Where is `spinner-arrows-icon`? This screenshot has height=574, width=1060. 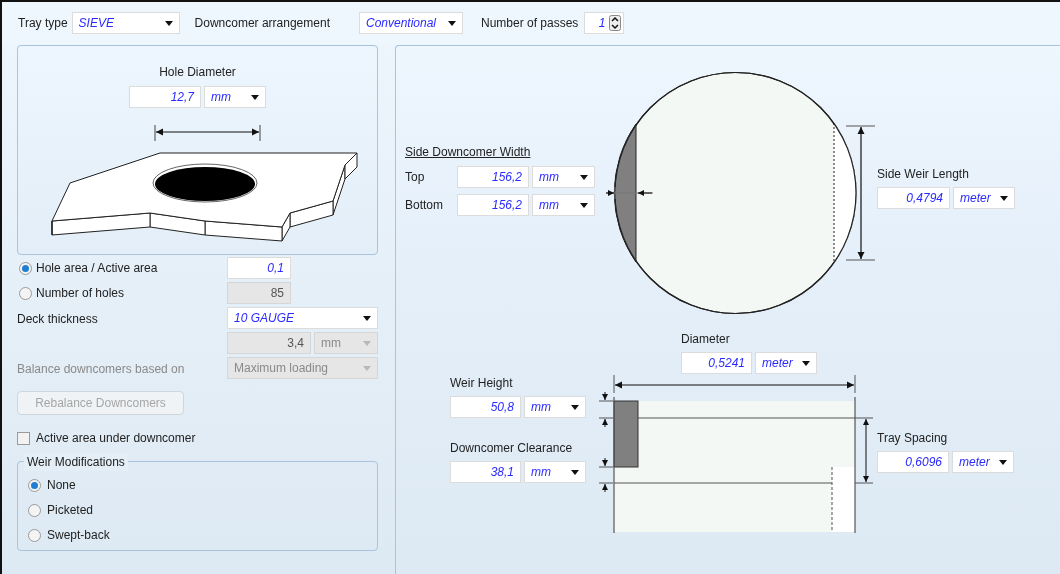 spinner-arrows-icon is located at coordinates (615, 23).